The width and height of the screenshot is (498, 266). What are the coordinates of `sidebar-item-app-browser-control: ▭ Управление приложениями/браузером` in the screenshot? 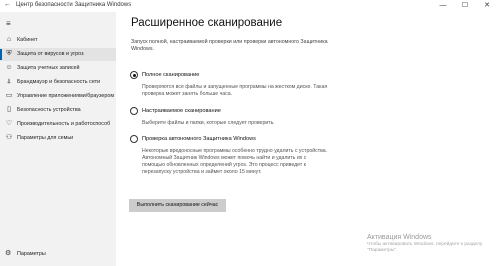 It's located at (58, 96).